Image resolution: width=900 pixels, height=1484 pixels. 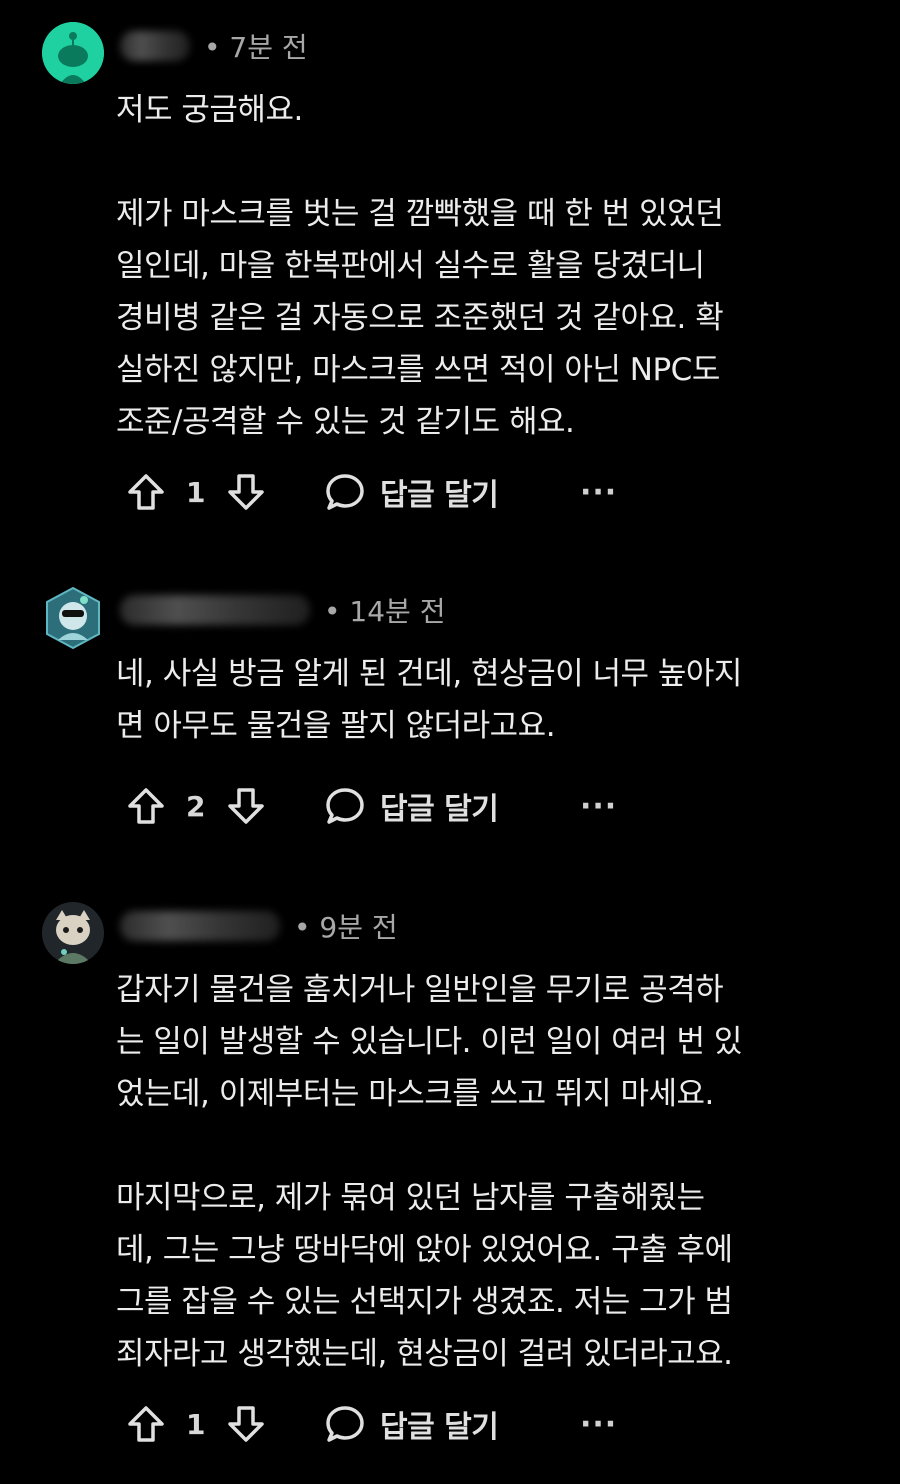 What do you see at coordinates (256, 47) in the screenshot?
I see `comment-time: • 7분 전` at bounding box center [256, 47].